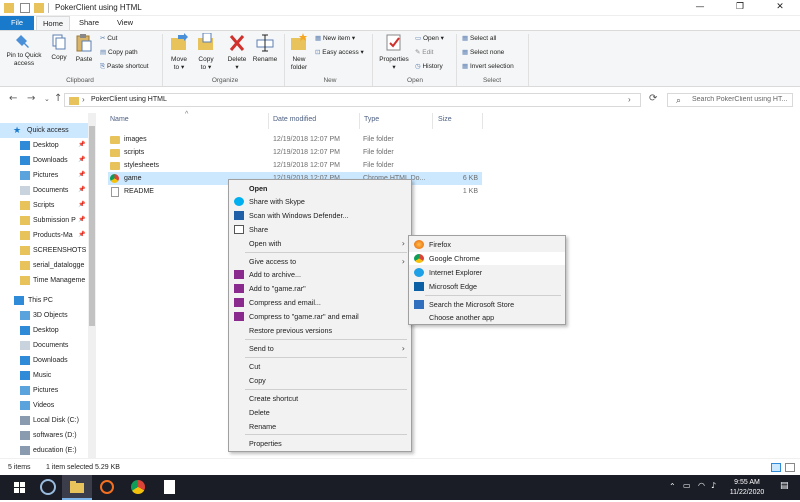 This screenshot has width=800, height=502. What do you see at coordinates (424, 53) in the screenshot?
I see `edit-button: ✎ Edit` at bounding box center [424, 53].